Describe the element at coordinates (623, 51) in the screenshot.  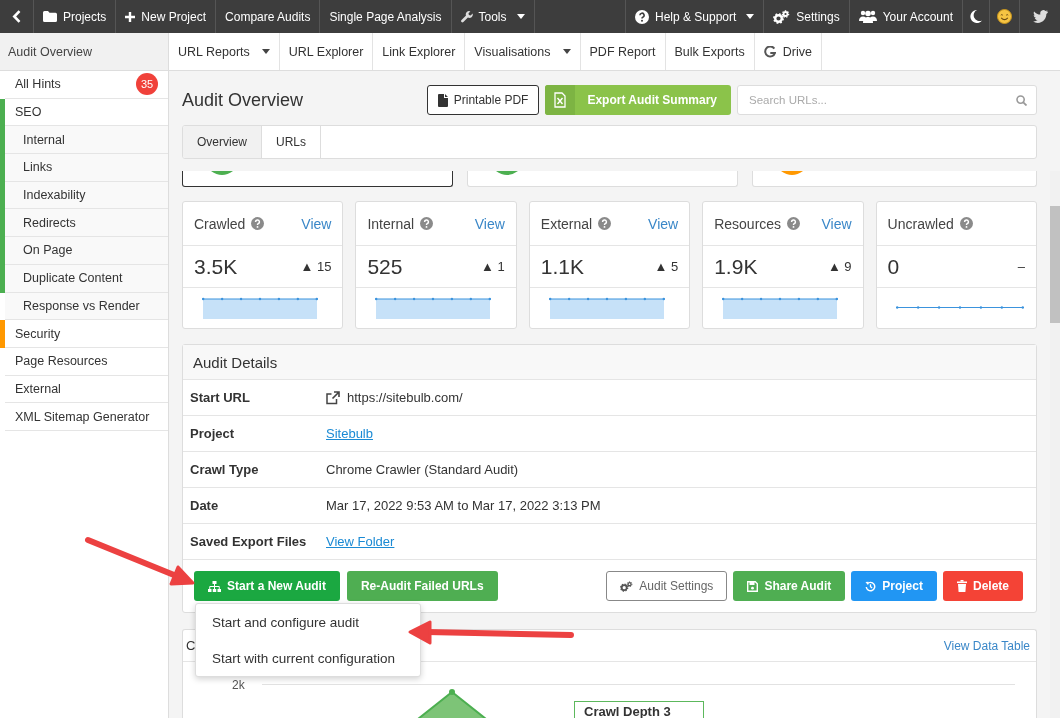
I see `nav-tab: PDF Report` at that location.